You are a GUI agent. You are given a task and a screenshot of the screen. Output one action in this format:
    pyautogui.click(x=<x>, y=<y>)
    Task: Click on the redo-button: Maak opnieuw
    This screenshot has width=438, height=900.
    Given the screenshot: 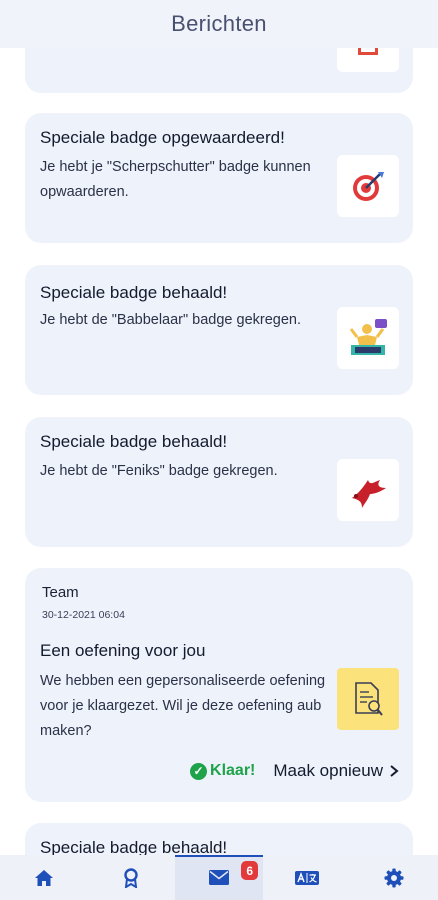 What is the action you would take?
    pyautogui.click(x=336, y=771)
    